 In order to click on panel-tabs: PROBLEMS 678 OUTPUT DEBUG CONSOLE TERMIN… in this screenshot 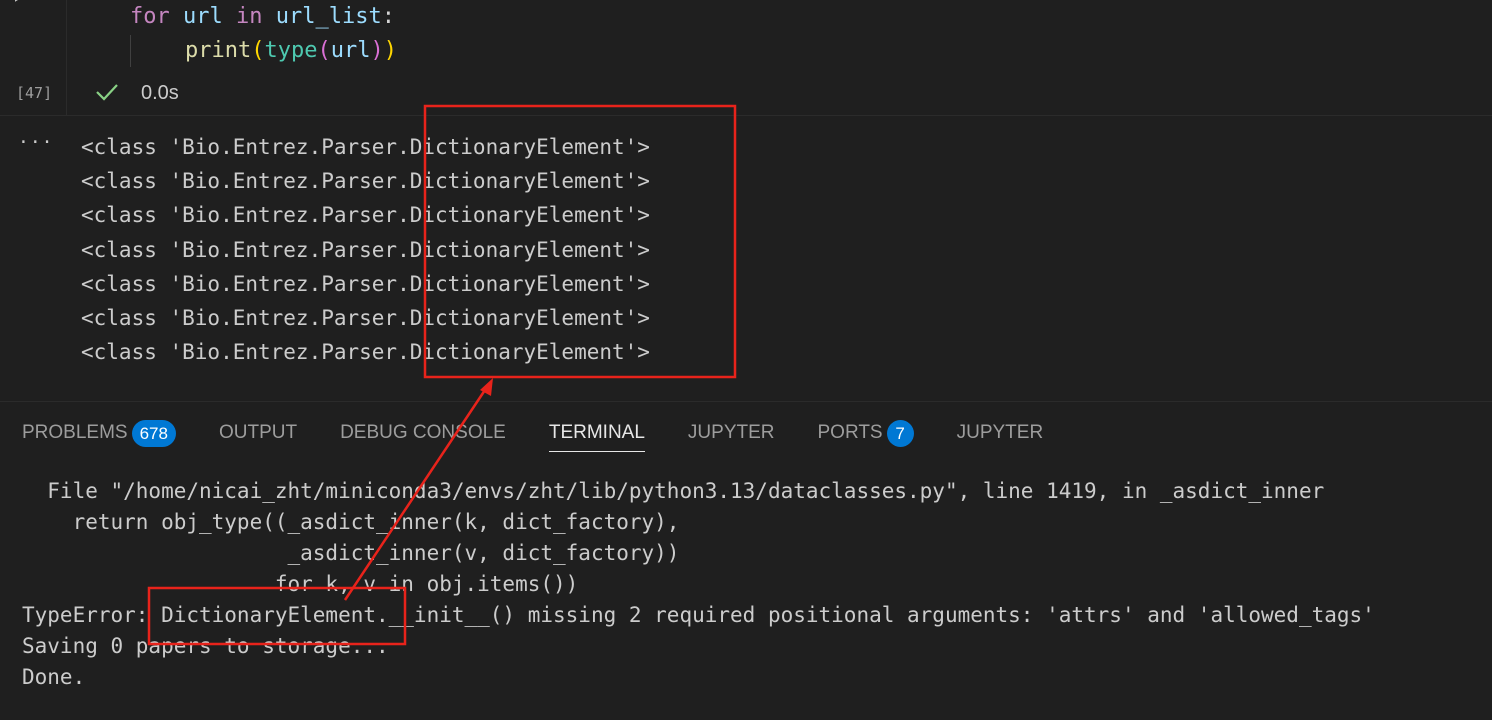, I will do `click(554, 434)`.